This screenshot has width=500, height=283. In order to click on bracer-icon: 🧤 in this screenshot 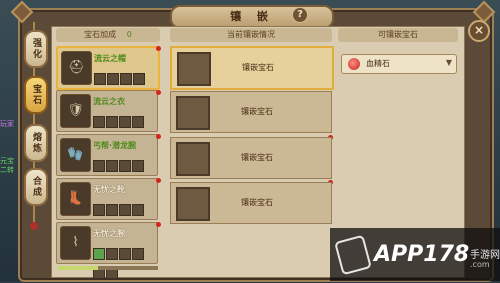, I will do `click(75, 155)`.